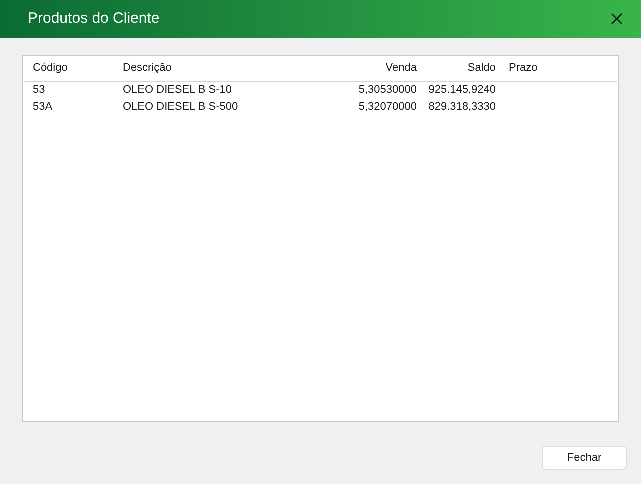  I want to click on table-cell: 5,30530000, so click(387, 90).